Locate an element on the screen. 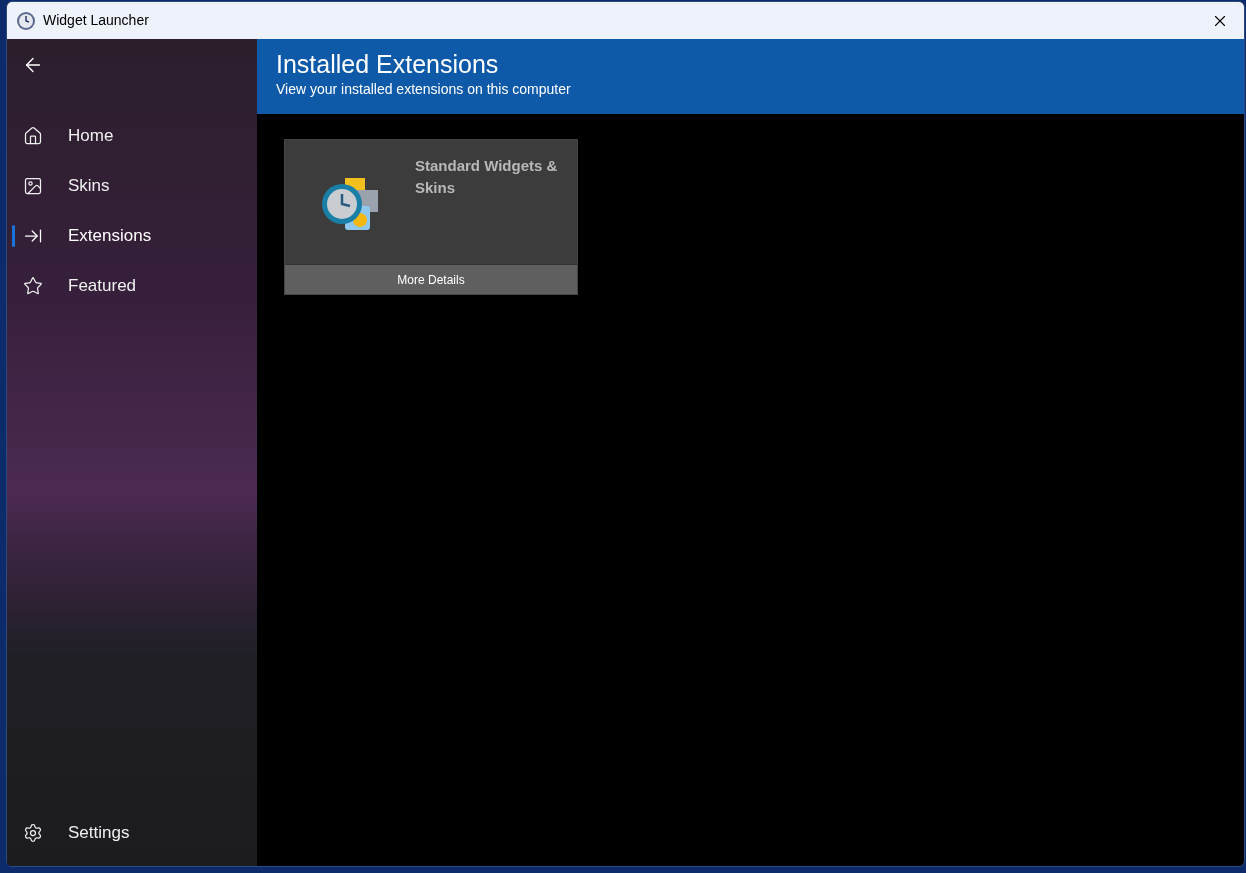 The height and width of the screenshot is (873, 1246). home-icon is located at coordinates (33, 136).